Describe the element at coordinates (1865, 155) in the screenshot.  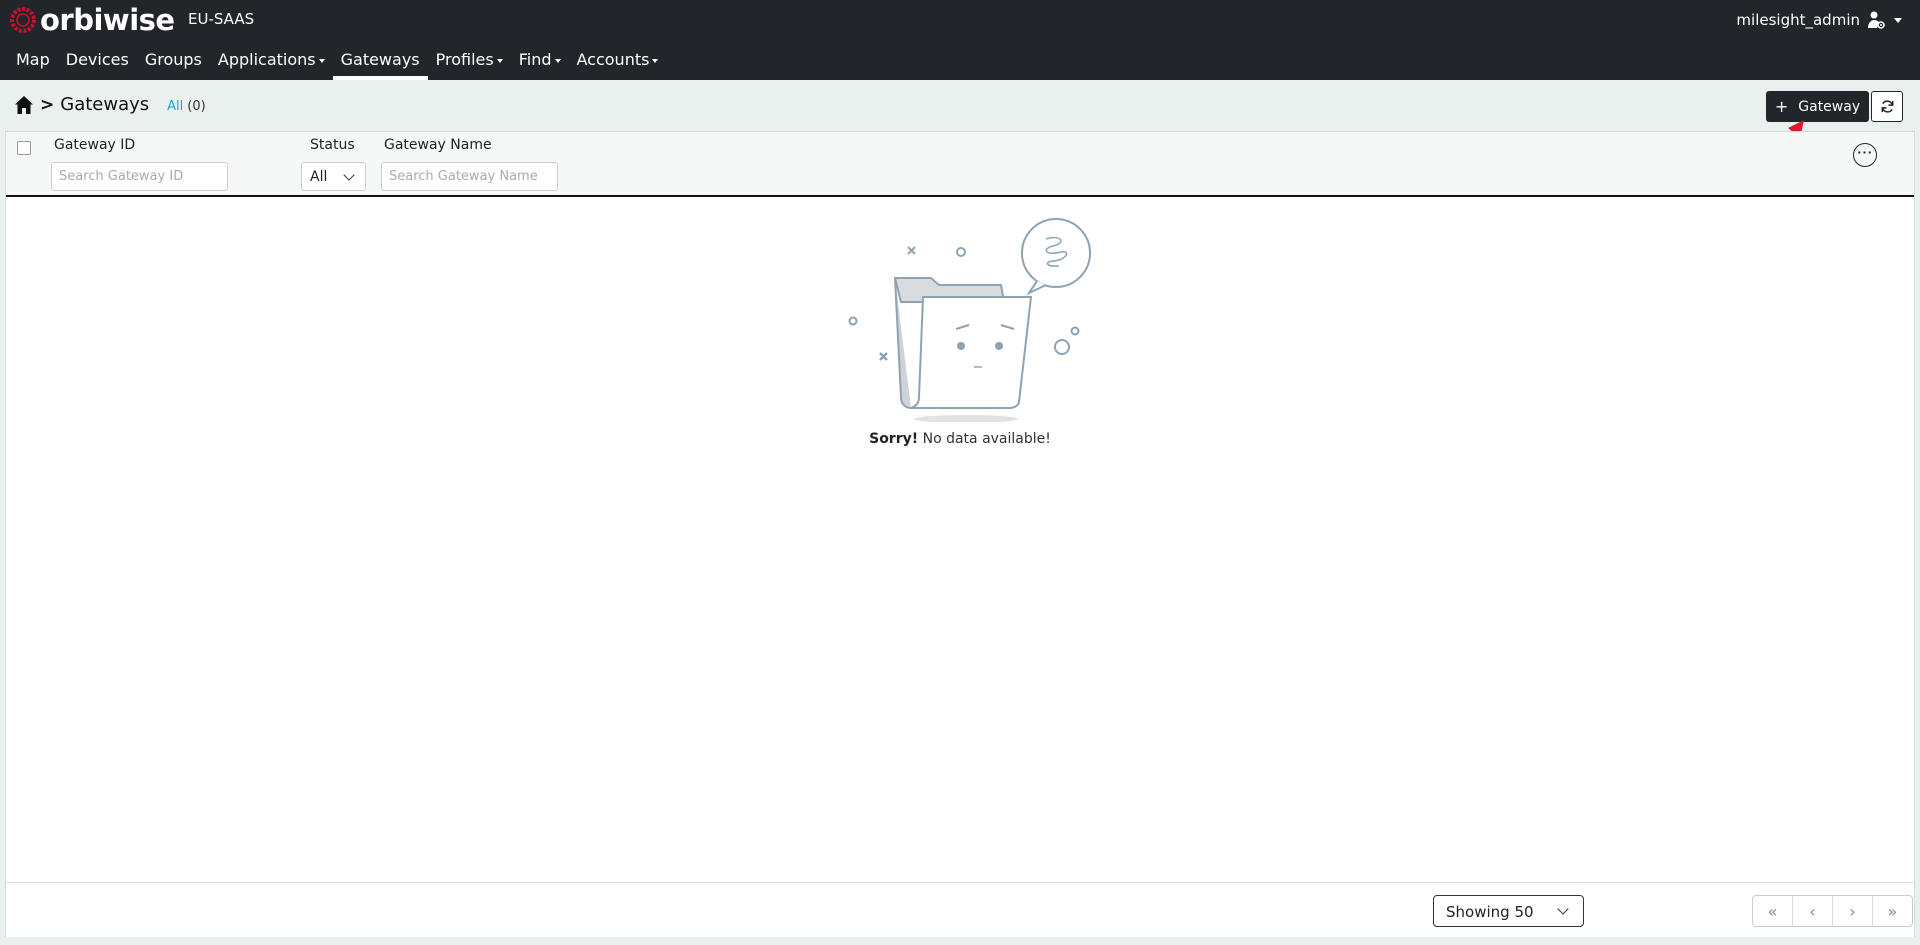
I see `more-options-icon: ···` at that location.